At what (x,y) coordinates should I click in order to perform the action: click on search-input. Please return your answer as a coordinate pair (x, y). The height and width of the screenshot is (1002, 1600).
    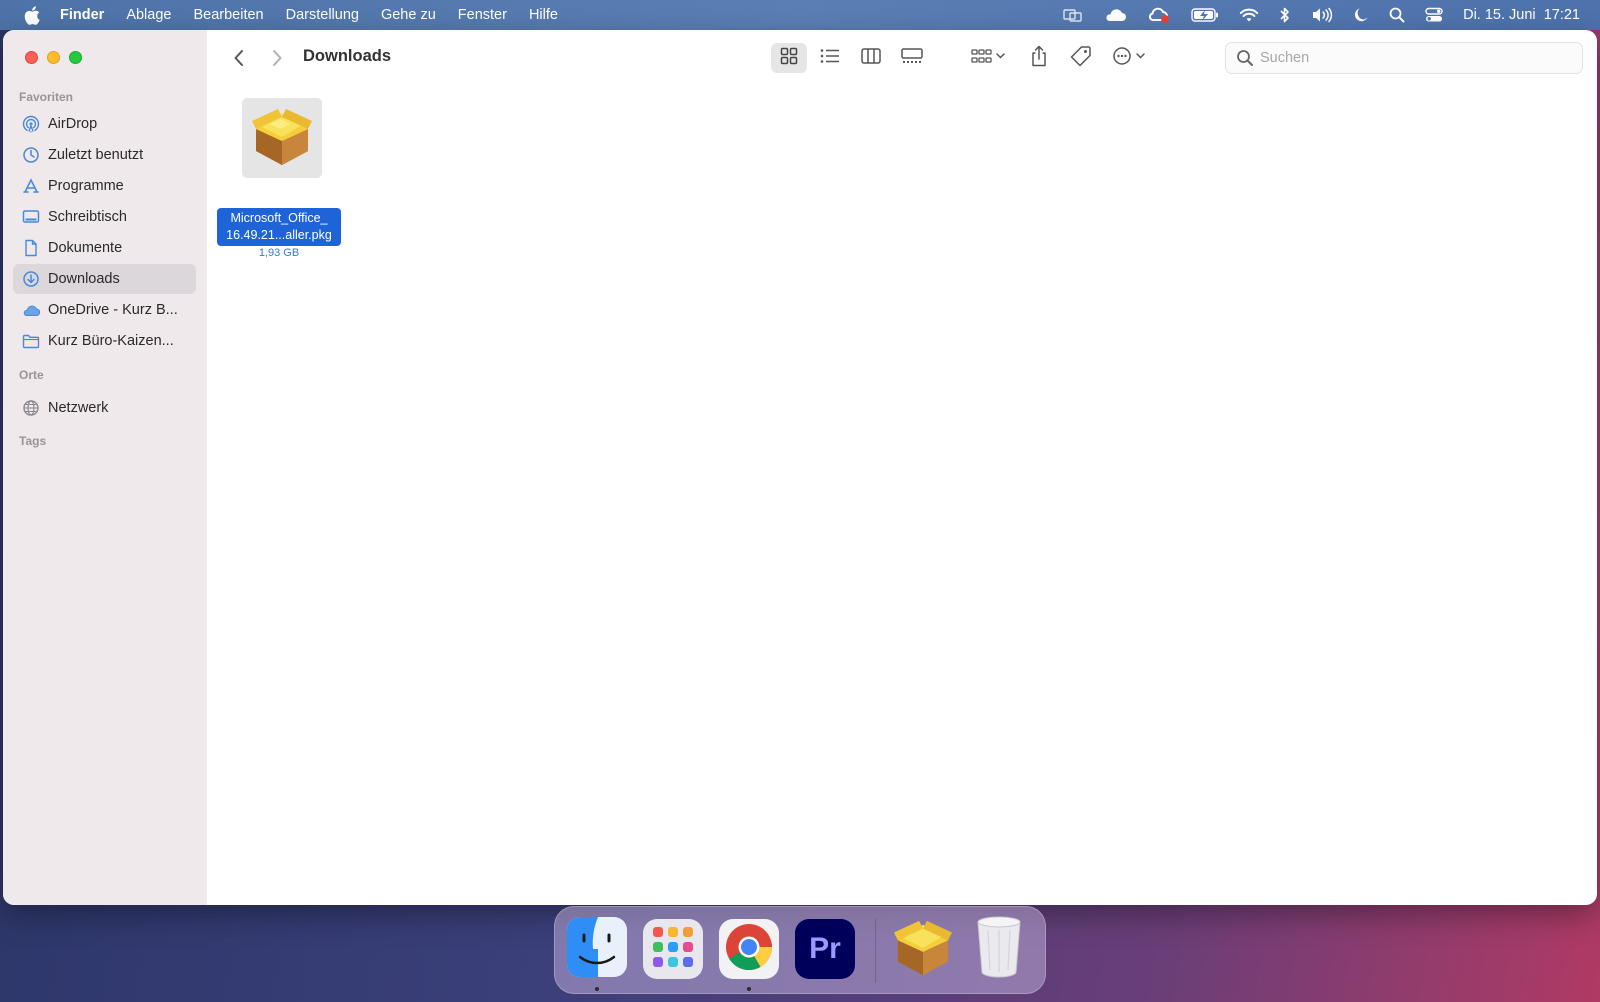
    Looking at the image, I should click on (1410, 58).